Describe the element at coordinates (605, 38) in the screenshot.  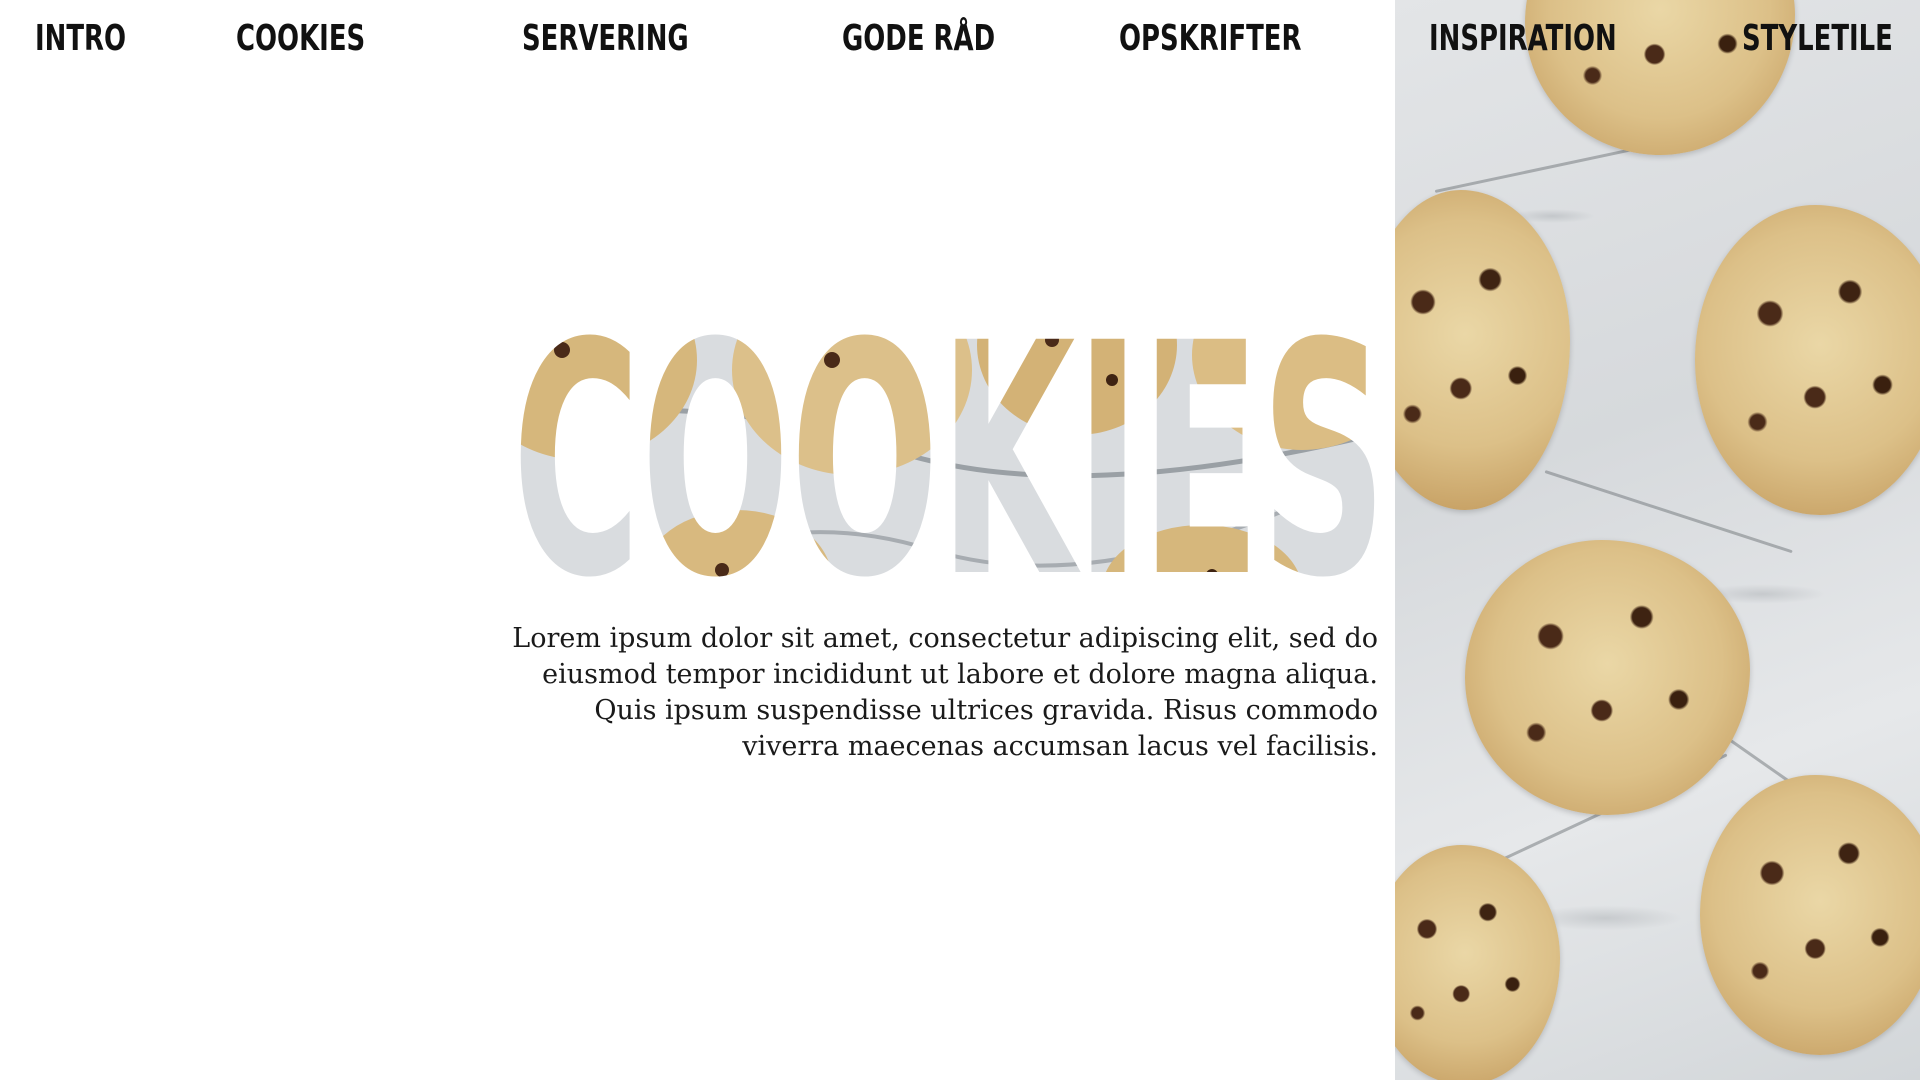
I see `nav-item-servering: SERVERING` at that location.